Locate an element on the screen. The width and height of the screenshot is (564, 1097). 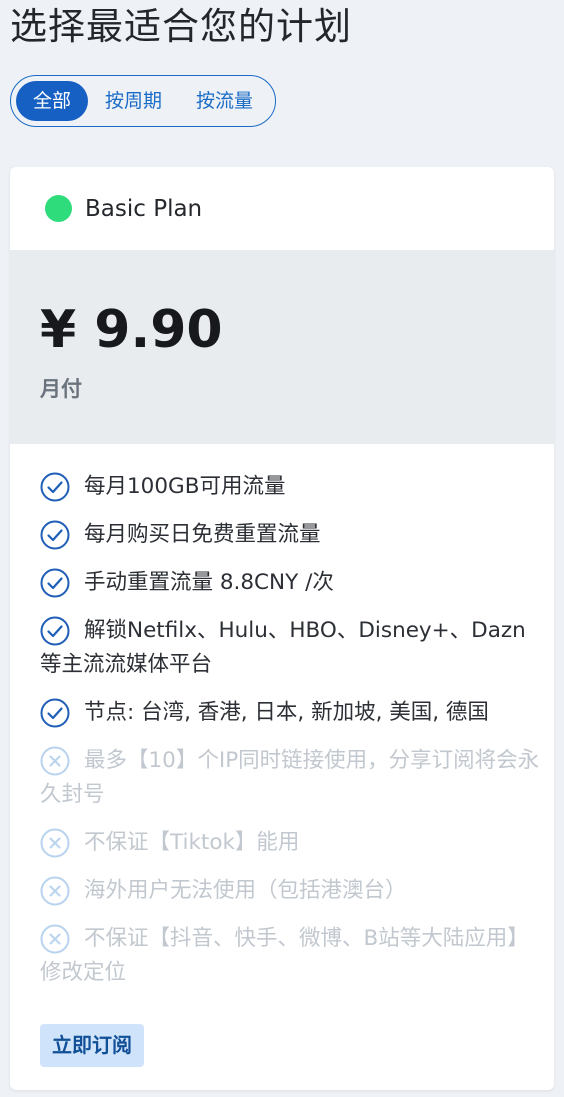
feature-text: 每月购买日免费重置流量 is located at coordinates (202, 534).